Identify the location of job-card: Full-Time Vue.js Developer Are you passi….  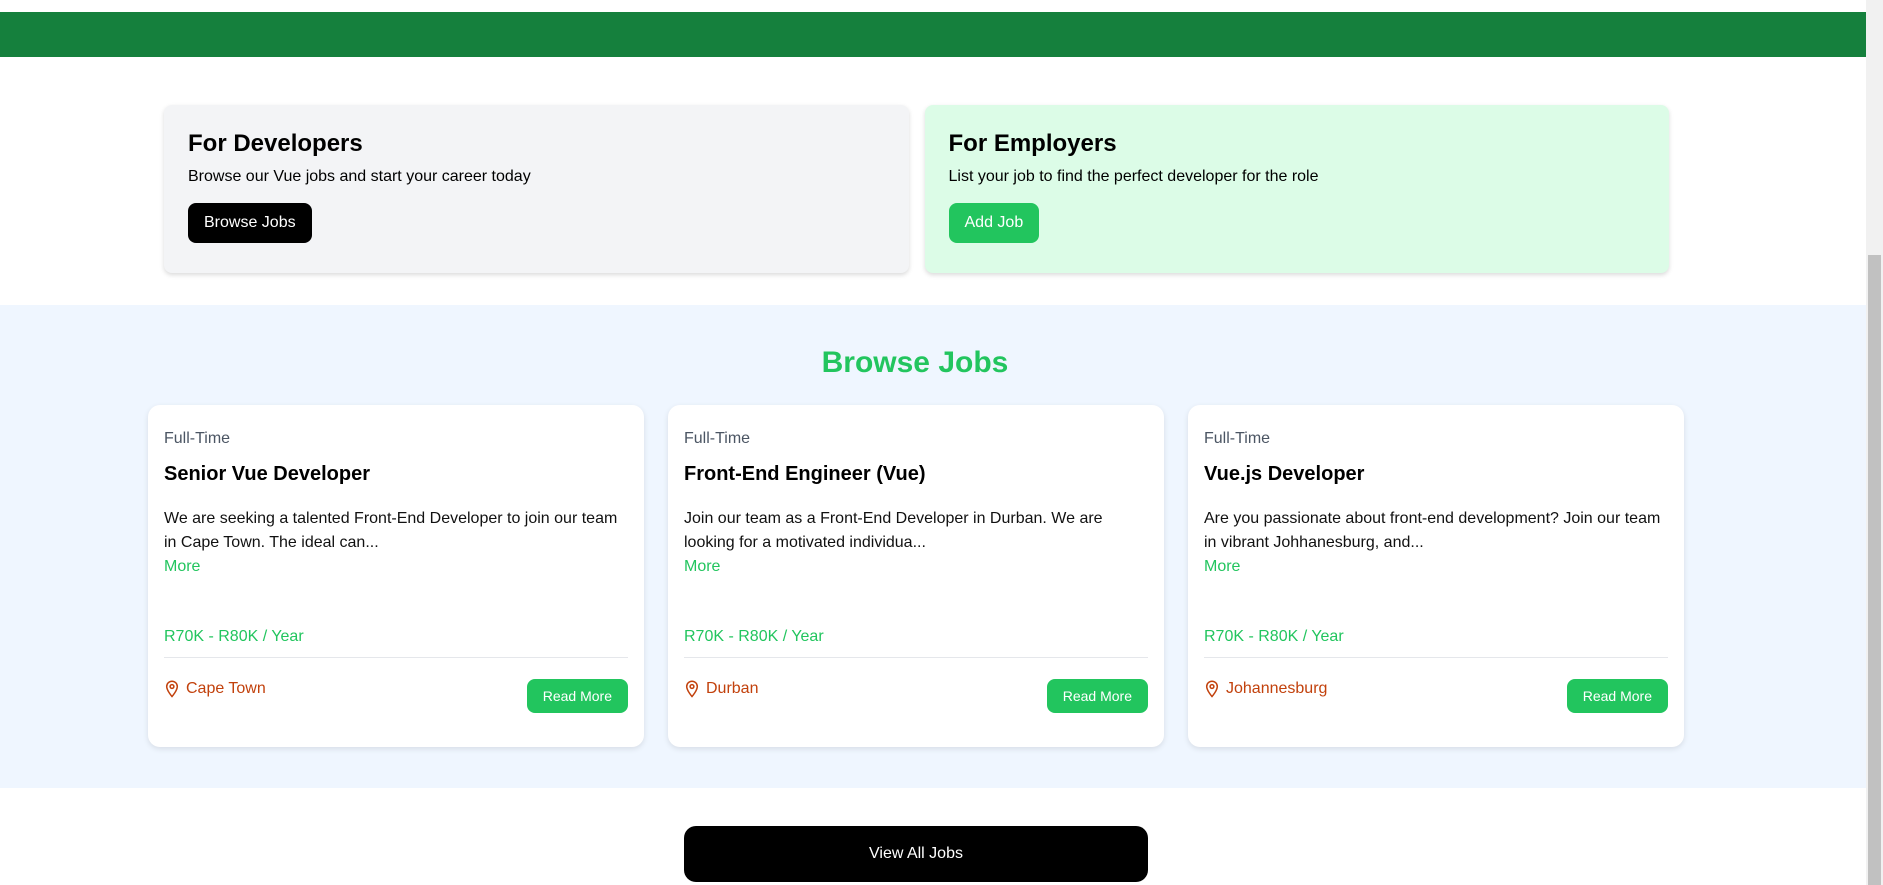
(1436, 576).